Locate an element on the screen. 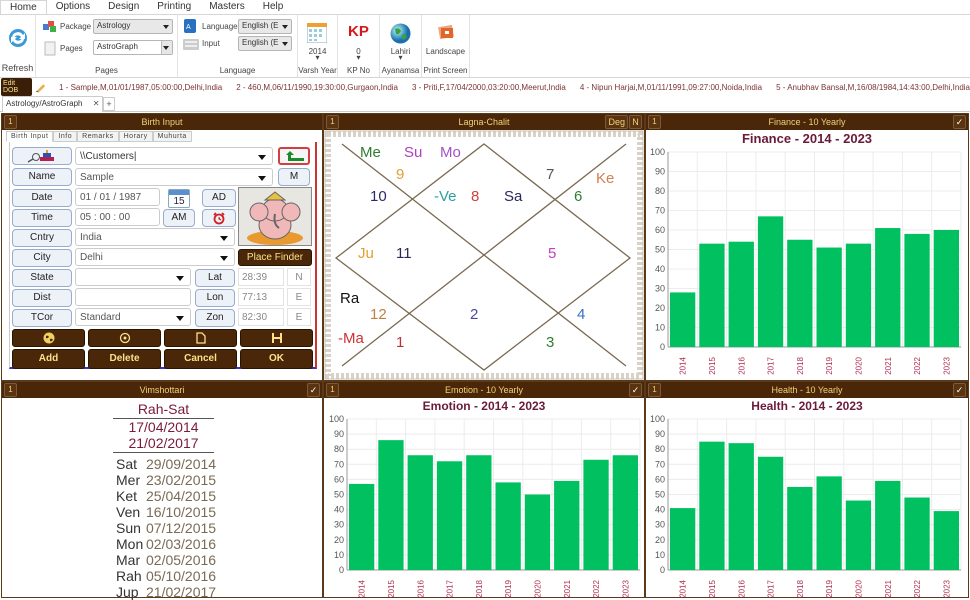 This screenshot has width=970, height=600. district-label-button: Dist is located at coordinates (42, 298).